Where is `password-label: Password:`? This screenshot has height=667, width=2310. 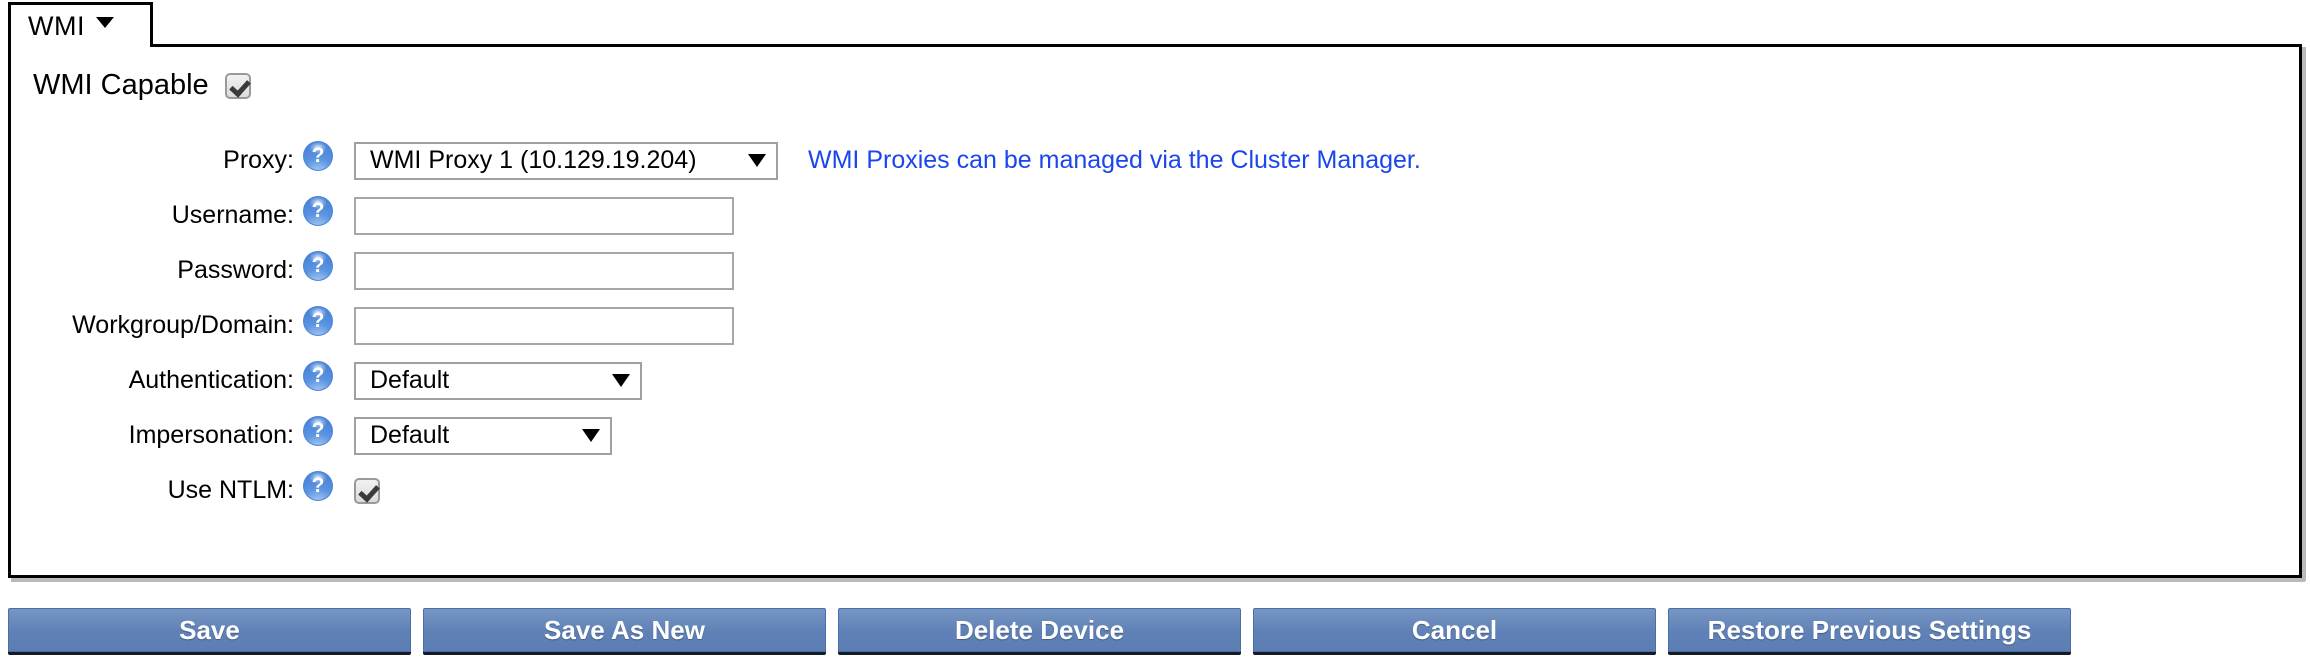
password-label: Password: is located at coordinates (235, 270).